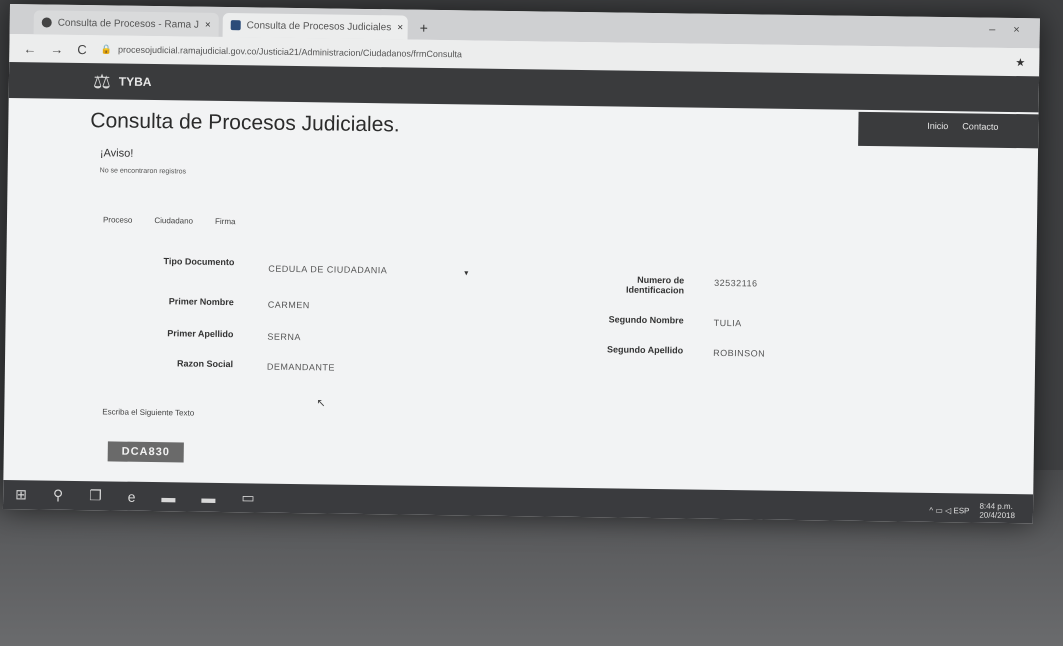 This screenshot has width=1063, height=646. What do you see at coordinates (739, 353) in the screenshot?
I see `segundo-apellido-field: ROBINSON` at bounding box center [739, 353].